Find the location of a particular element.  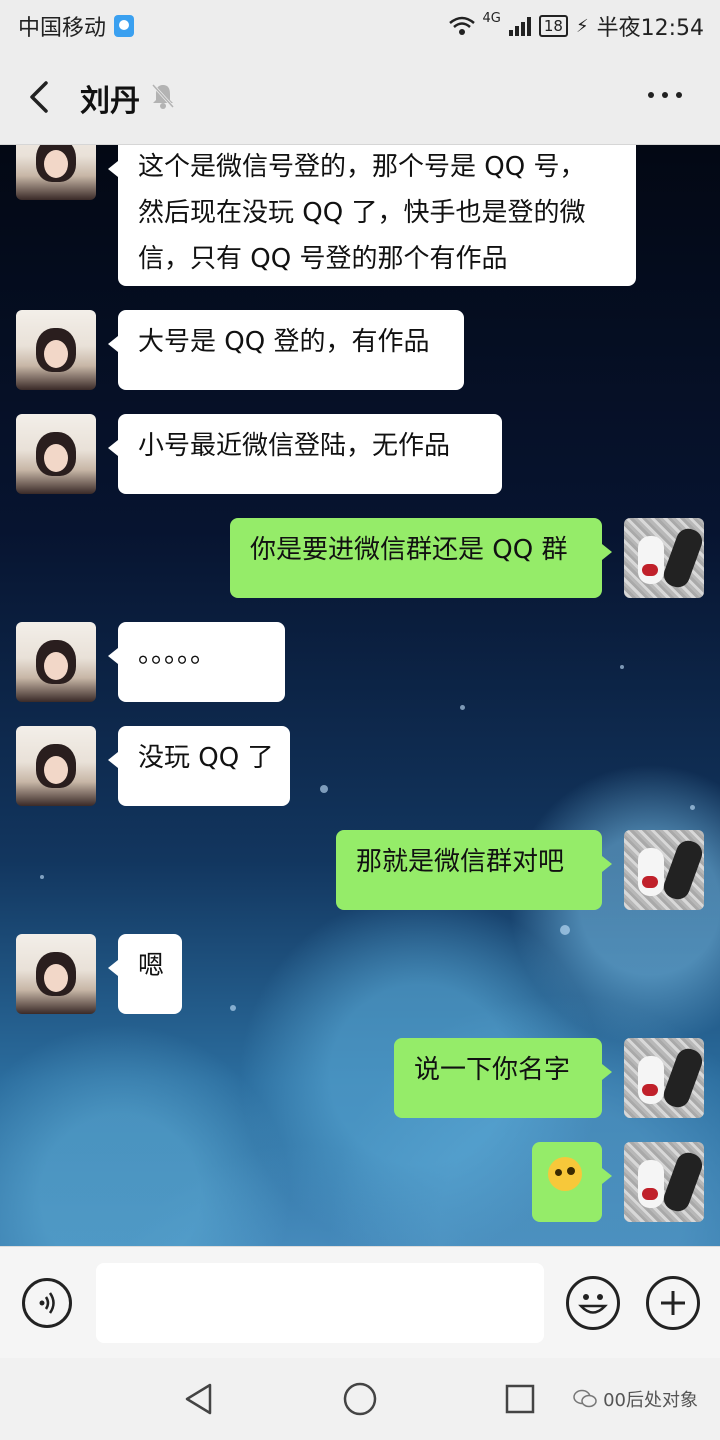

battery-level: 18 is located at coordinates (553, 26).